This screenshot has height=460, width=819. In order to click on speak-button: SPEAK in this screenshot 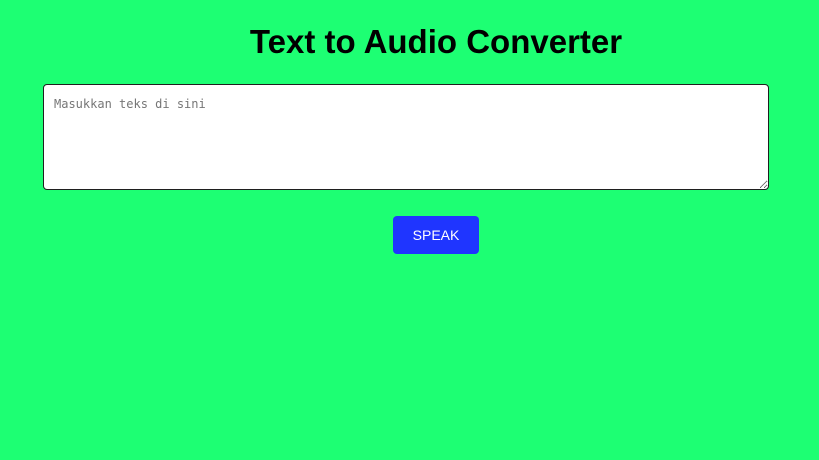, I will do `click(436, 235)`.